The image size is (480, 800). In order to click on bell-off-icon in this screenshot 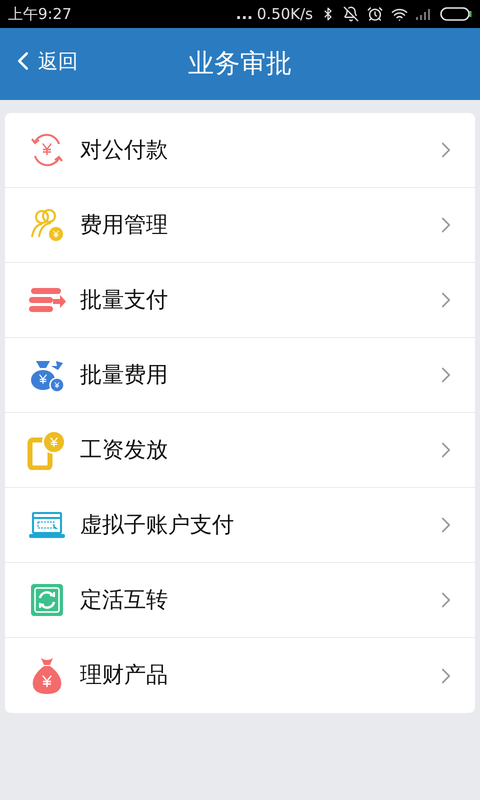, I will do `click(351, 14)`.